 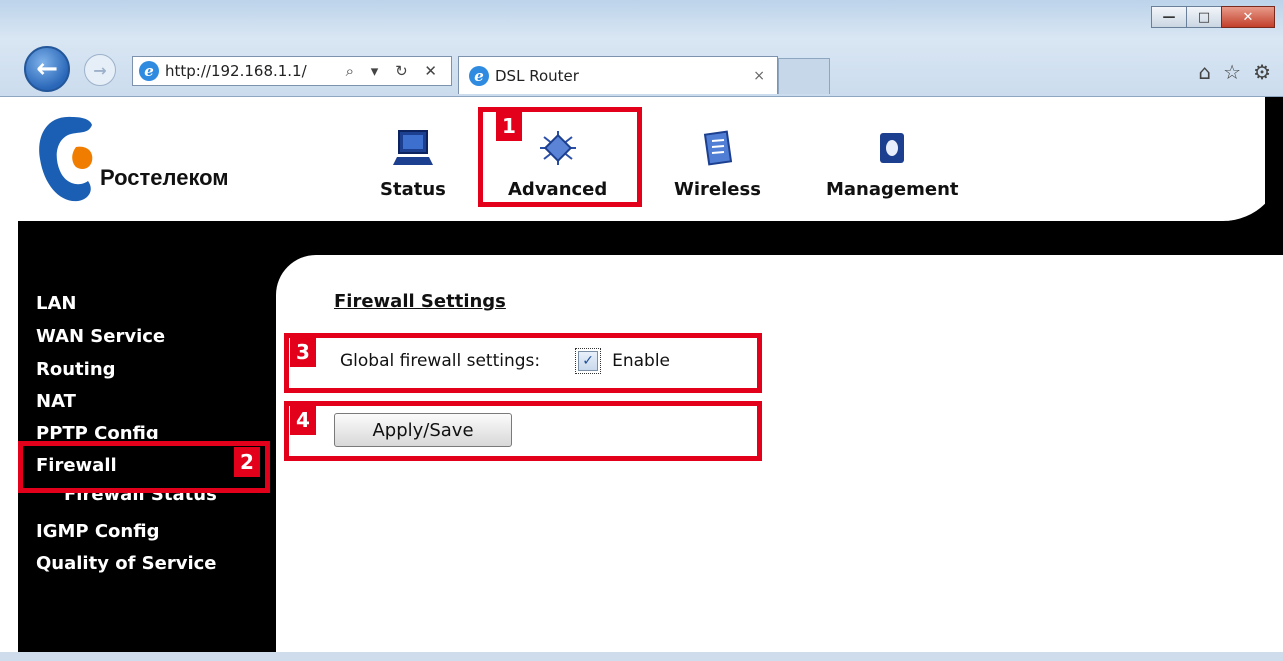 I want to click on window-controls: — □ ✕, so click(x=1213, y=17).